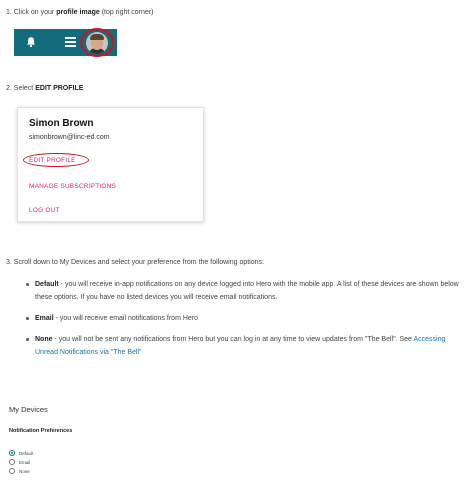 Image resolution: width=466 pixels, height=481 pixels. What do you see at coordinates (31, 42) in the screenshot?
I see `bell-icon` at bounding box center [31, 42].